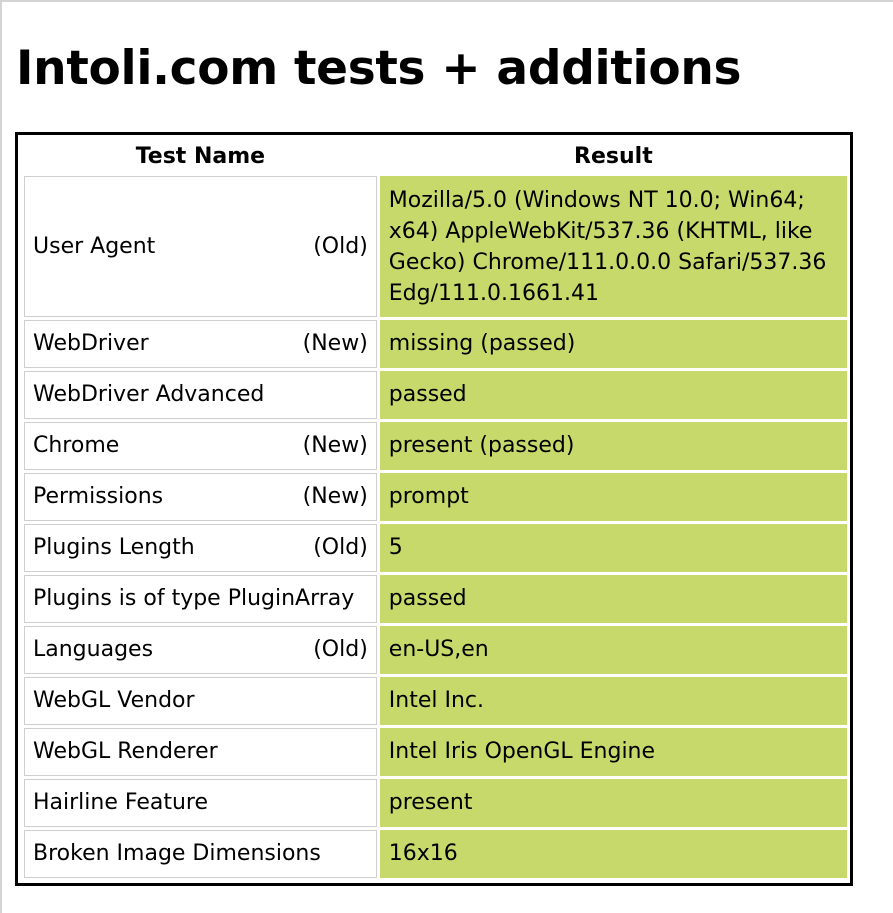  I want to click on result-cell: prompt, so click(613, 497).